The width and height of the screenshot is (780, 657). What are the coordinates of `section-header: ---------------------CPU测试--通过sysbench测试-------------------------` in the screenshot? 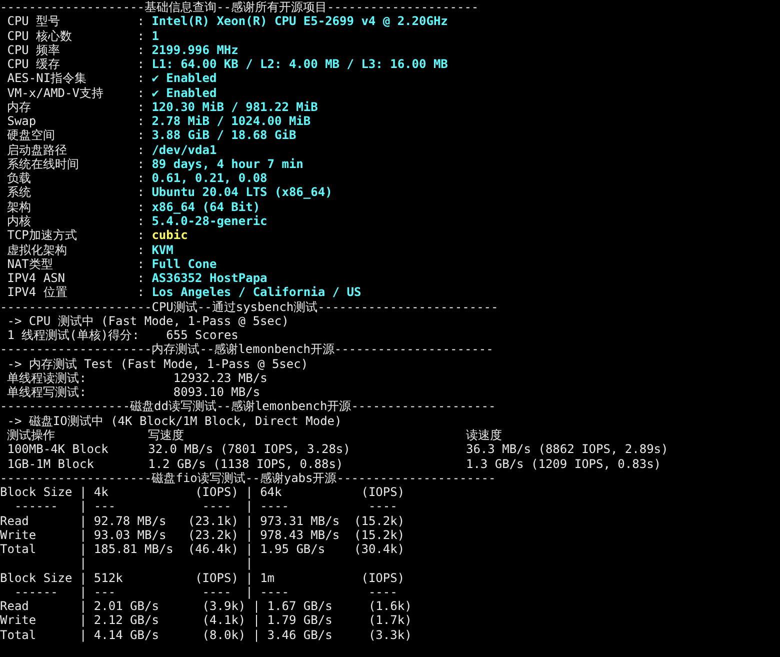 It's located at (249, 307).